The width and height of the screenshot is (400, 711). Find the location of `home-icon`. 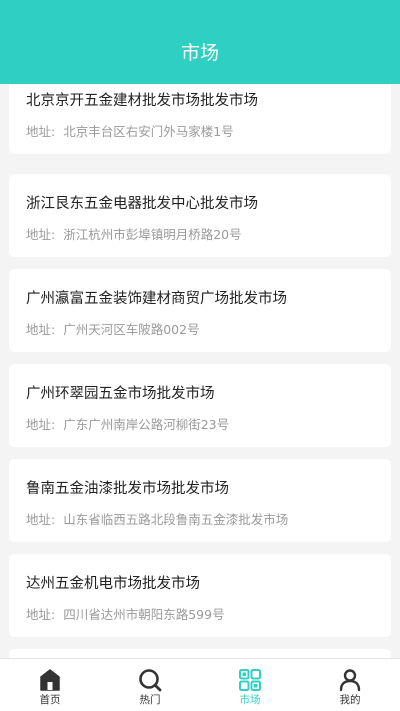

home-icon is located at coordinates (50, 680).